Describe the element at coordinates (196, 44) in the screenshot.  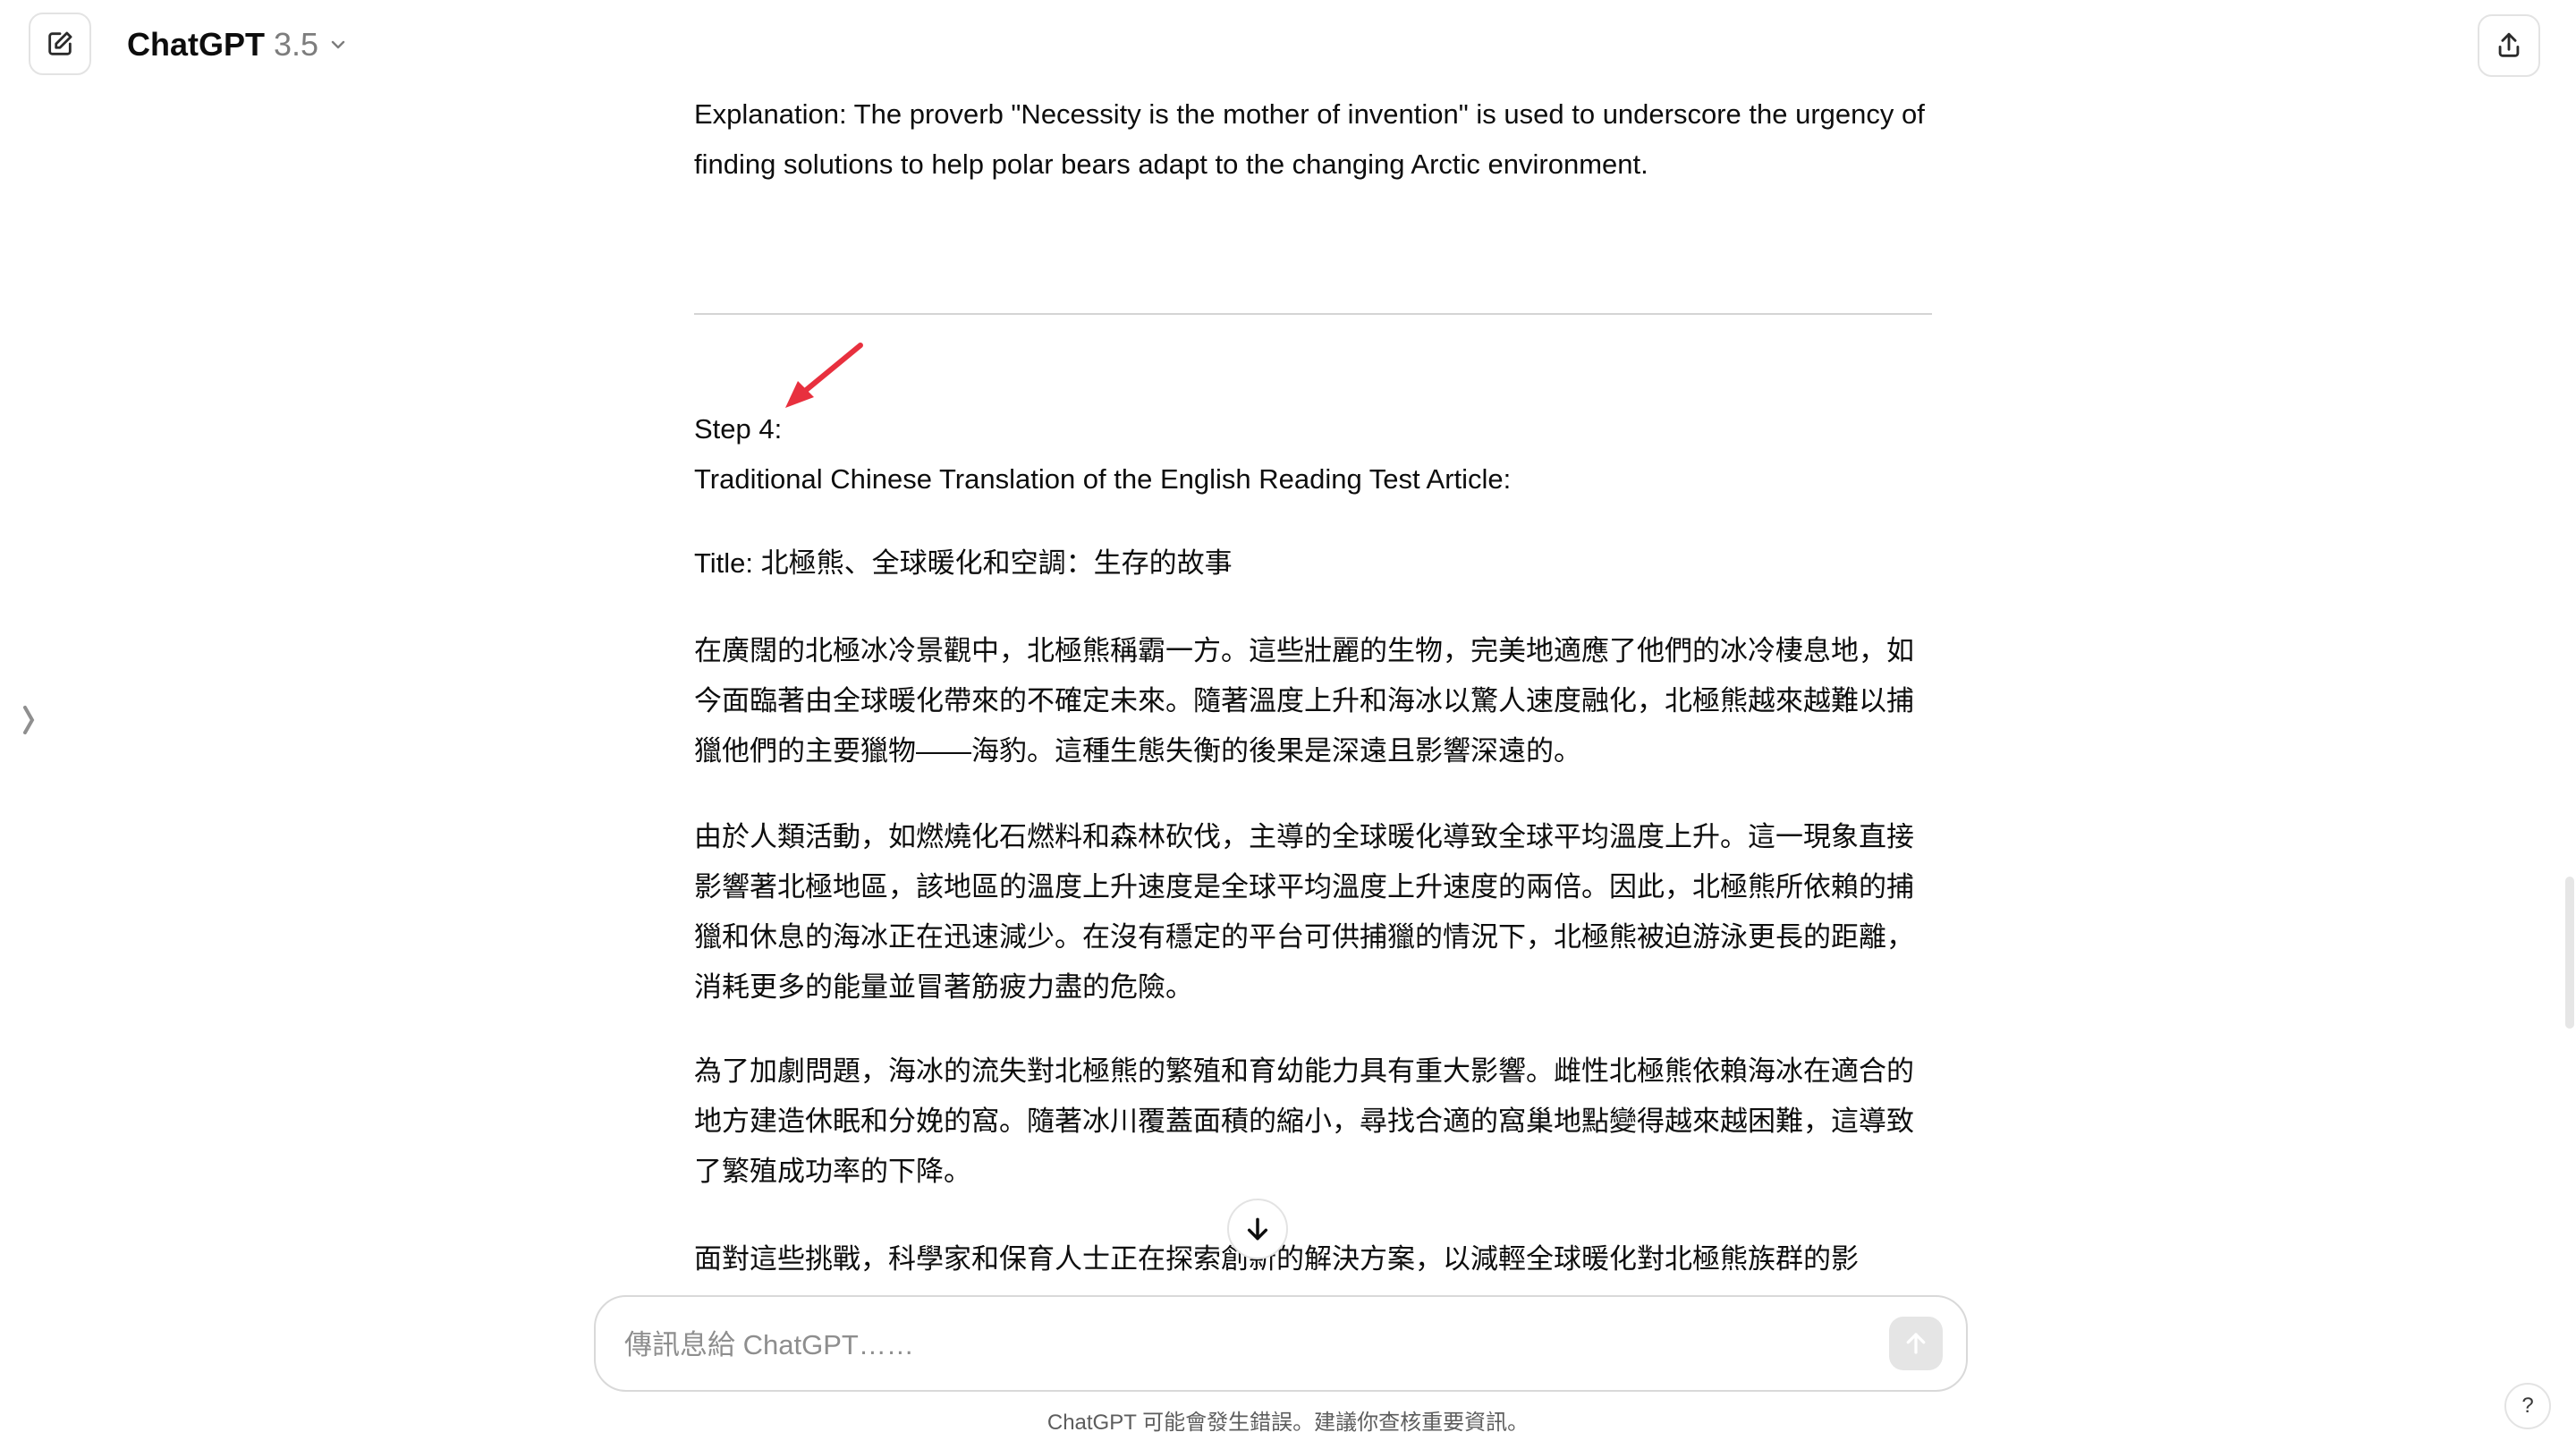
I see `model-name: ChatGPT` at that location.